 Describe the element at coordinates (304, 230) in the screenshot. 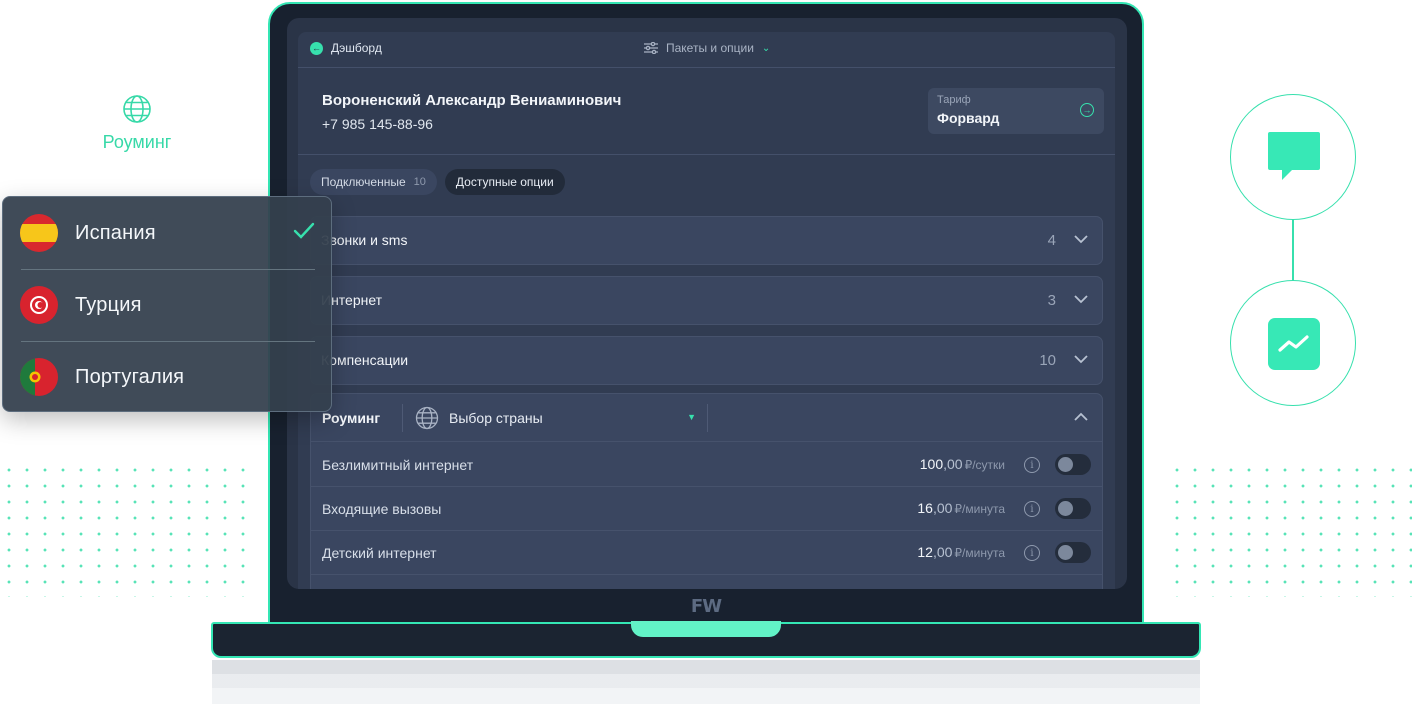

I see `check-icon` at that location.